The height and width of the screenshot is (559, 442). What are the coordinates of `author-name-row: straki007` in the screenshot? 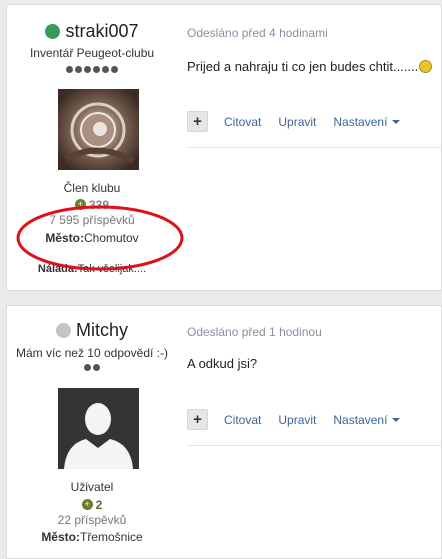 It's located at (92, 31).